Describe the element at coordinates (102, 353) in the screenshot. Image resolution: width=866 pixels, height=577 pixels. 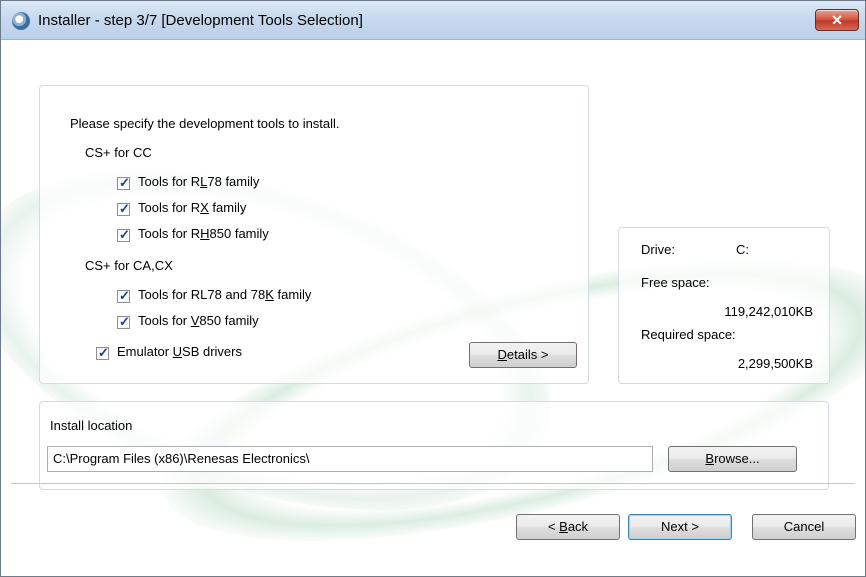
I see `checkbox-emulator-usb-drivers` at that location.